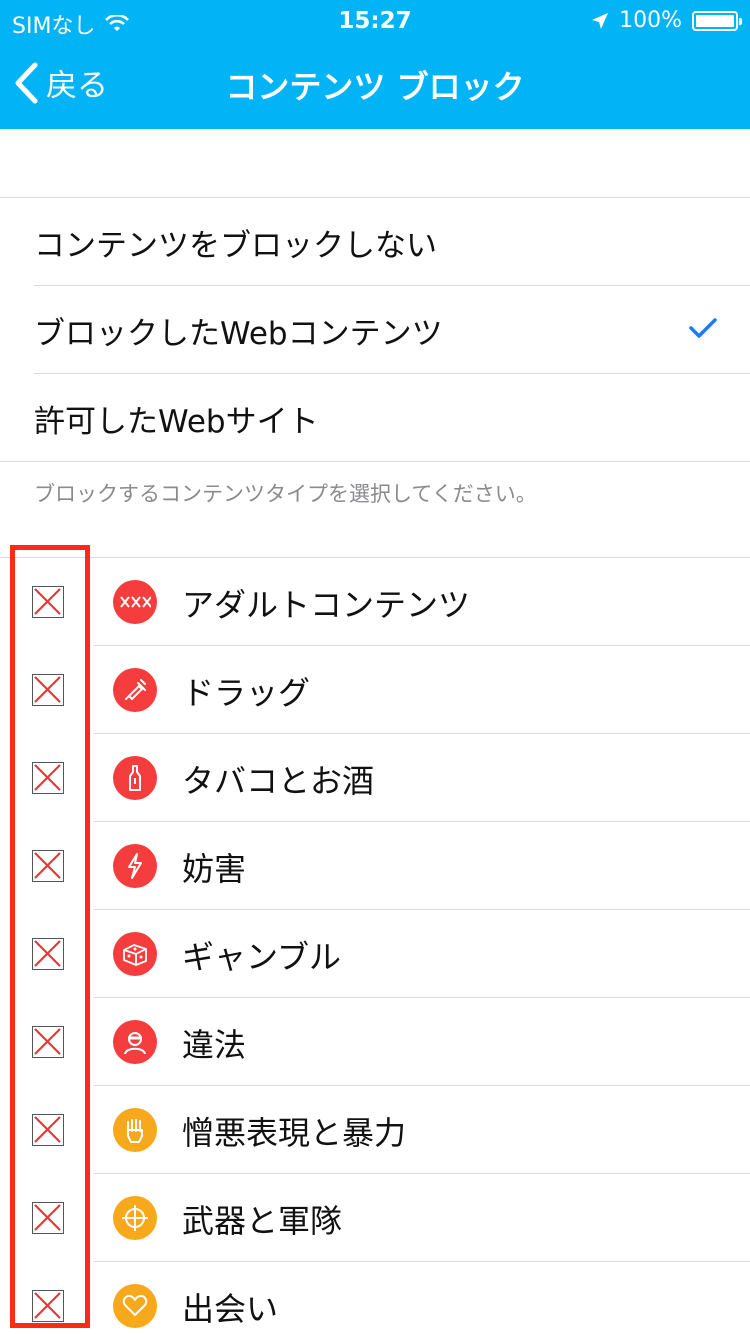 This screenshot has width=750, height=1334. What do you see at coordinates (375, 418) in the screenshot?
I see `option-allowed-websites: 許可したWebサイト` at bounding box center [375, 418].